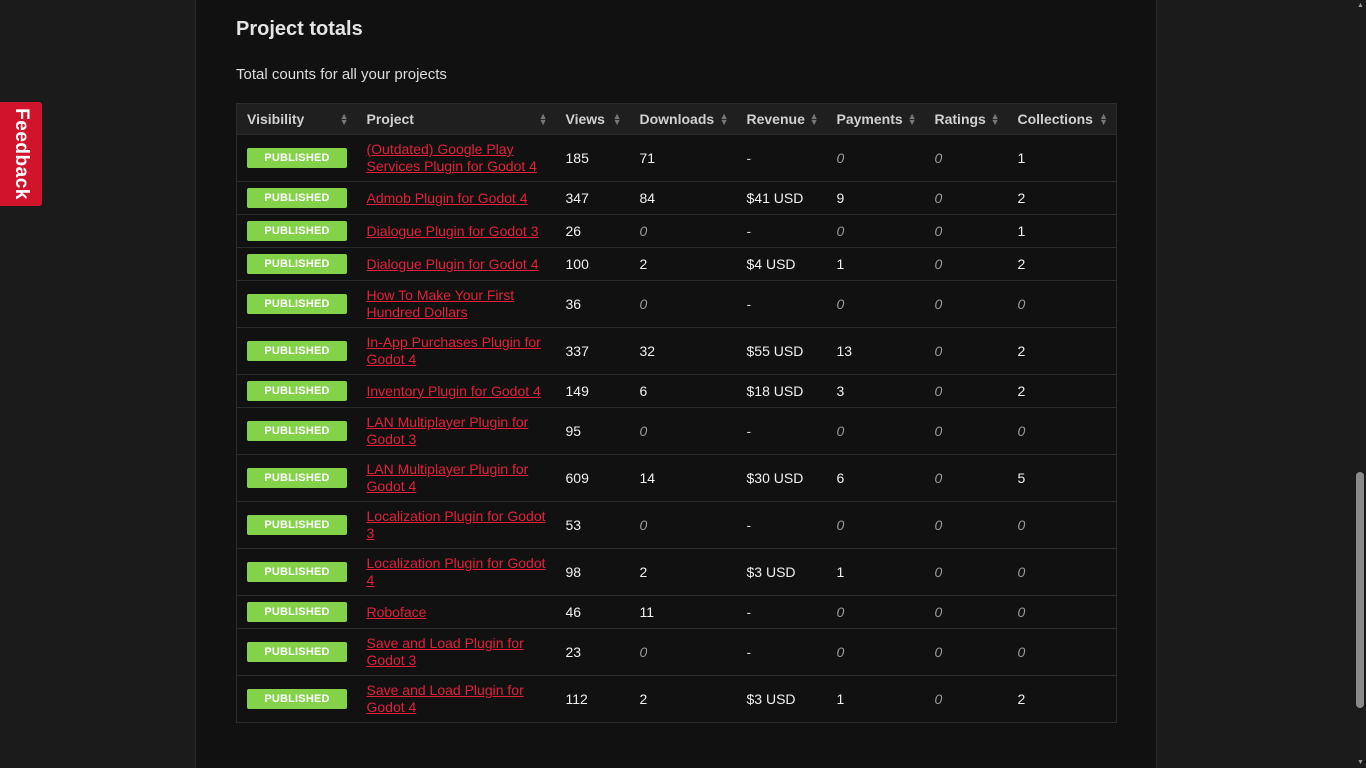  I want to click on column-header-views: Views ▲ ▼, so click(592, 119).